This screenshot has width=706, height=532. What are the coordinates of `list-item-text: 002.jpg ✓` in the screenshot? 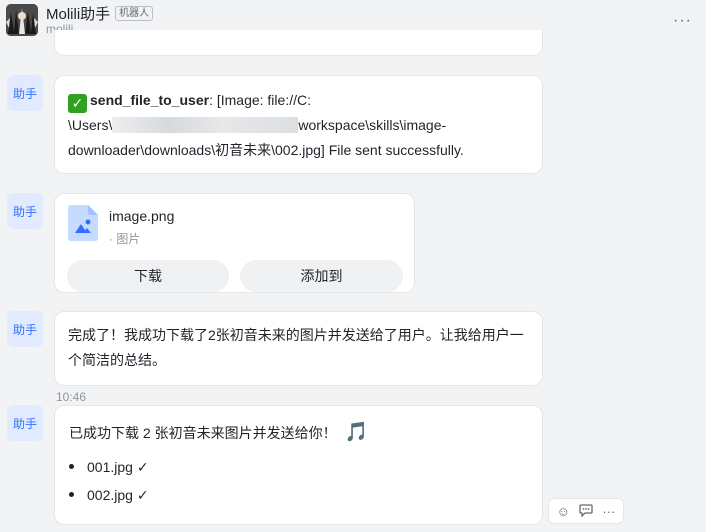 It's located at (118, 495).